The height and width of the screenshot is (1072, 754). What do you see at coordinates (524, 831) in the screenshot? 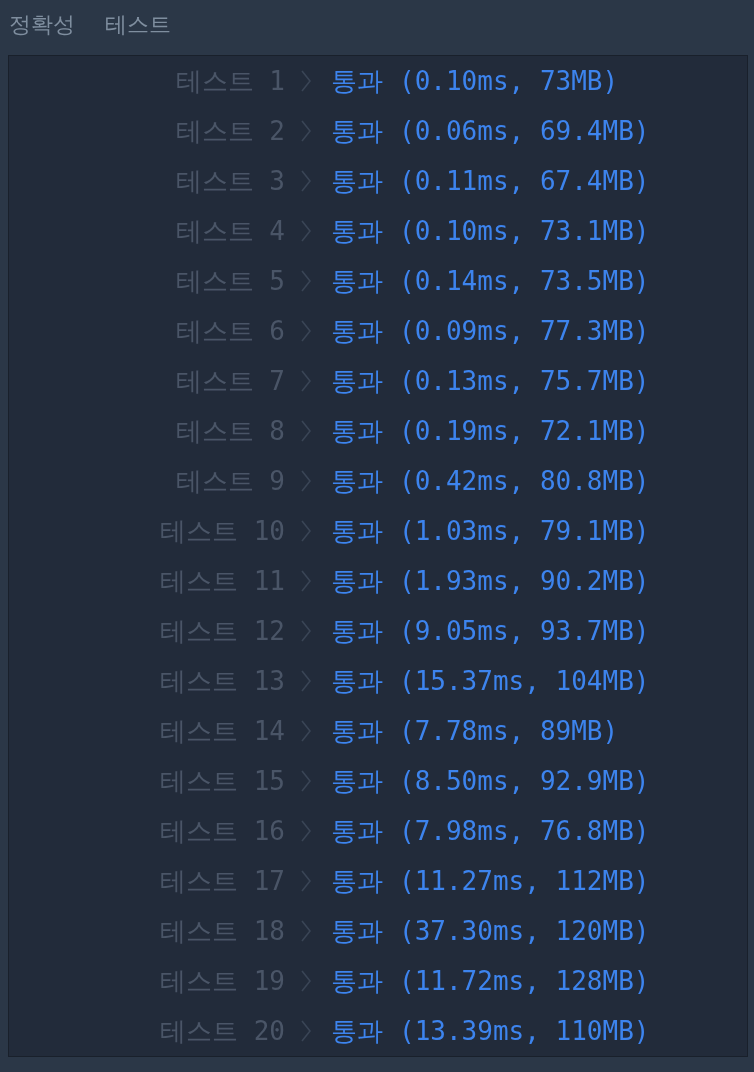
I see `test-result: (7.98ms, 76.8MB)` at bounding box center [524, 831].